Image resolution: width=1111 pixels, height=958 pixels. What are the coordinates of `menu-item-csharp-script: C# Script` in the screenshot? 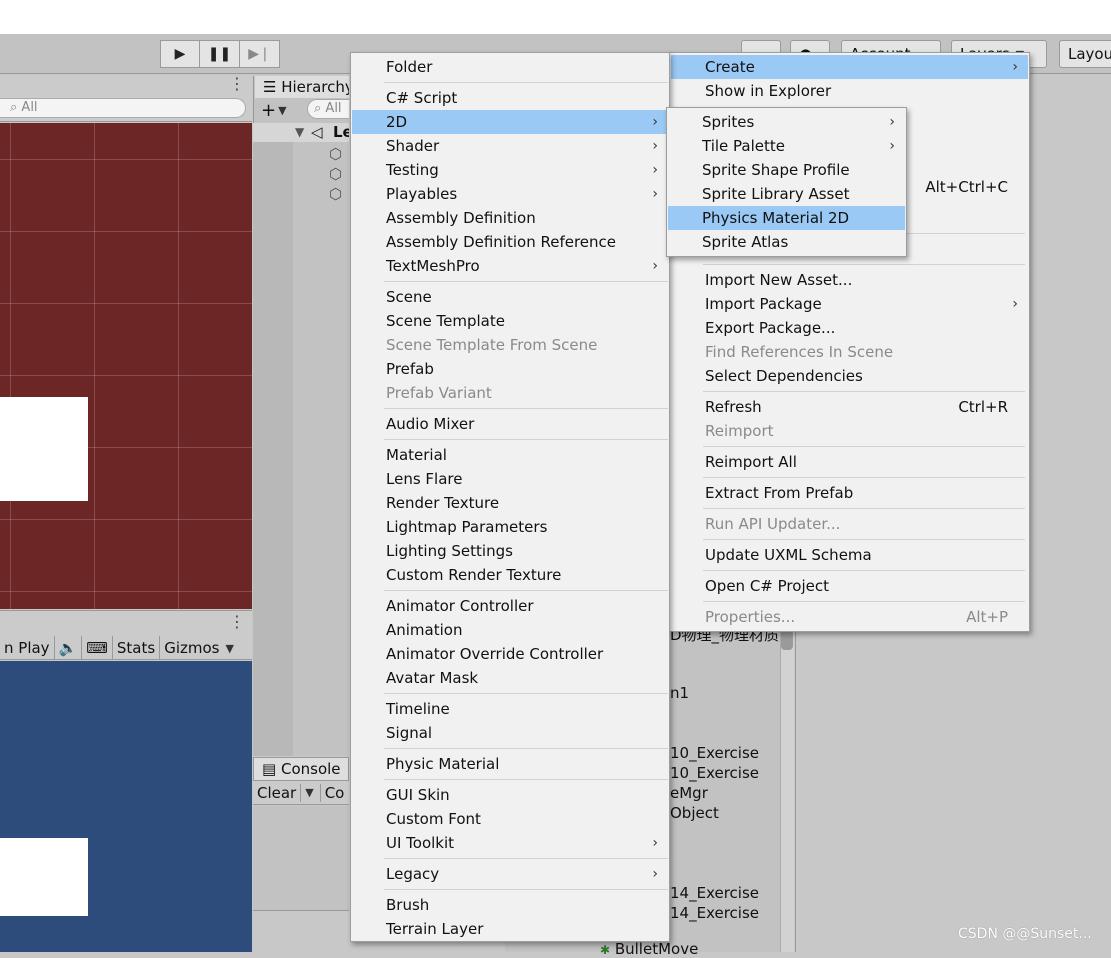 It's located at (510, 98).